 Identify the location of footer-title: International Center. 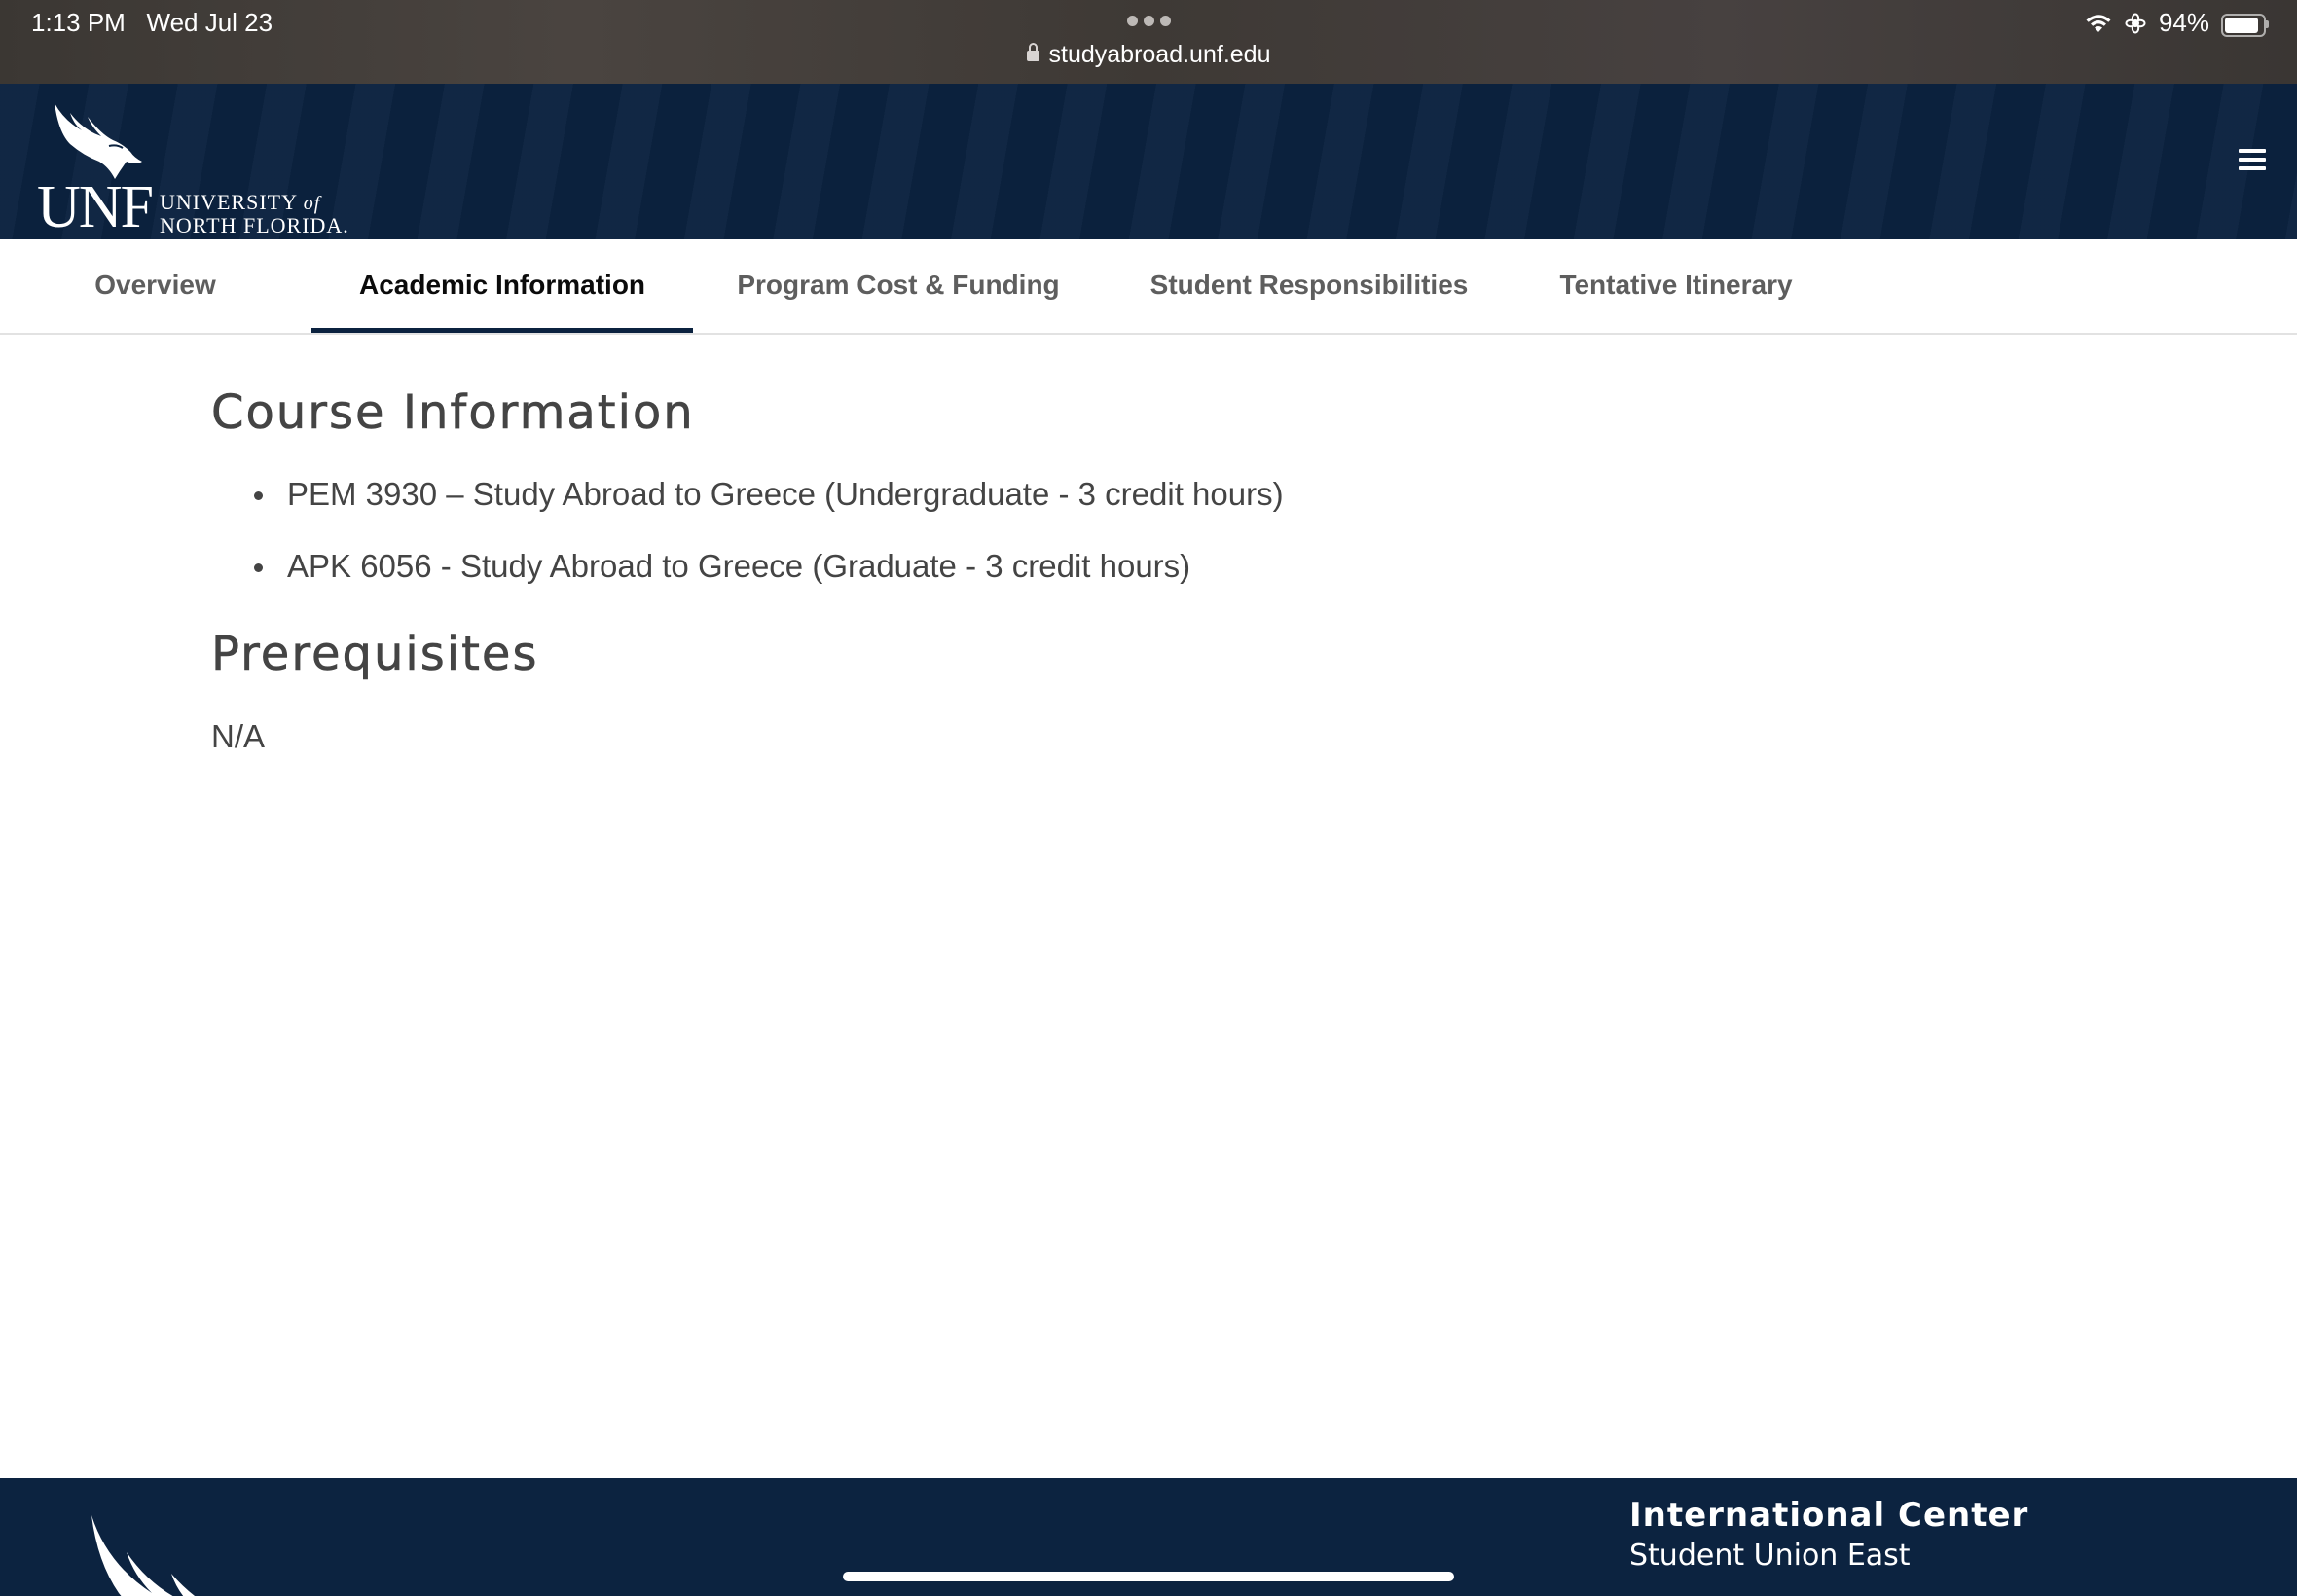
(1829, 1515).